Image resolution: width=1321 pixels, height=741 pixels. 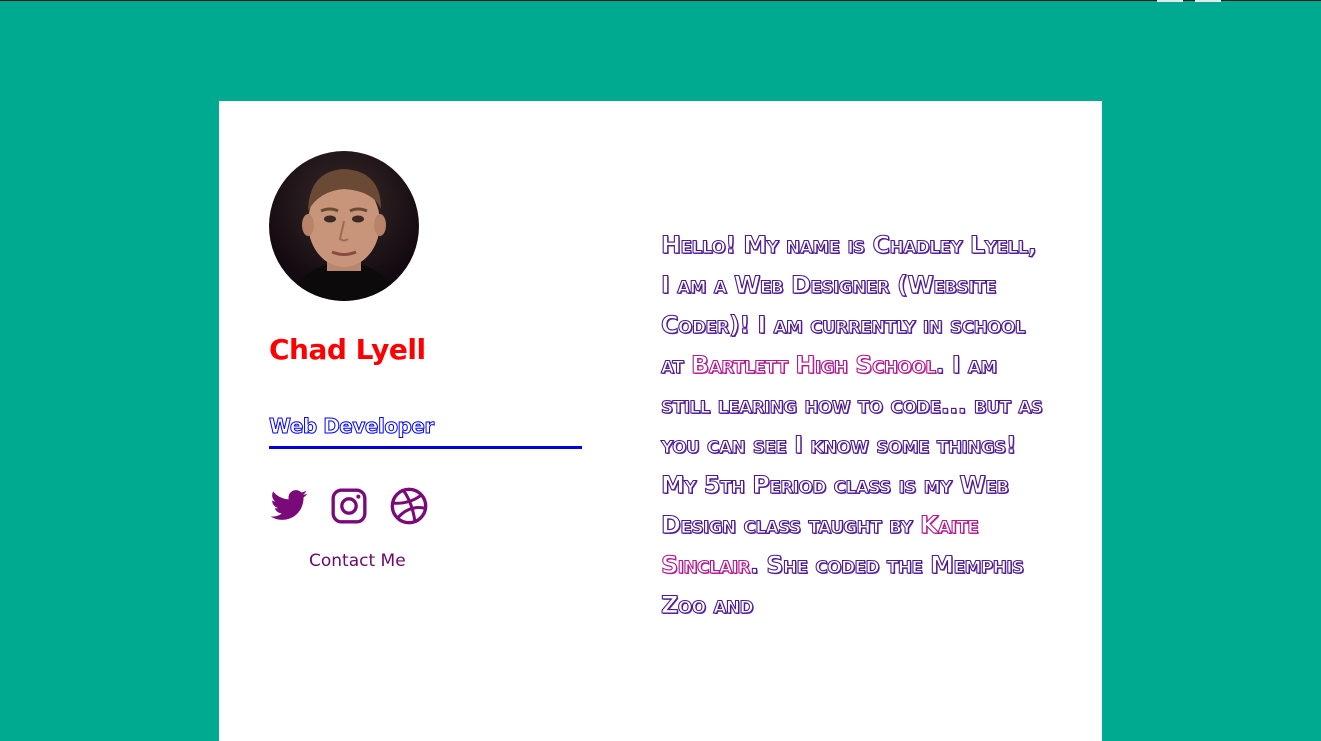 I want to click on instagram-link, so click(x=349, y=506).